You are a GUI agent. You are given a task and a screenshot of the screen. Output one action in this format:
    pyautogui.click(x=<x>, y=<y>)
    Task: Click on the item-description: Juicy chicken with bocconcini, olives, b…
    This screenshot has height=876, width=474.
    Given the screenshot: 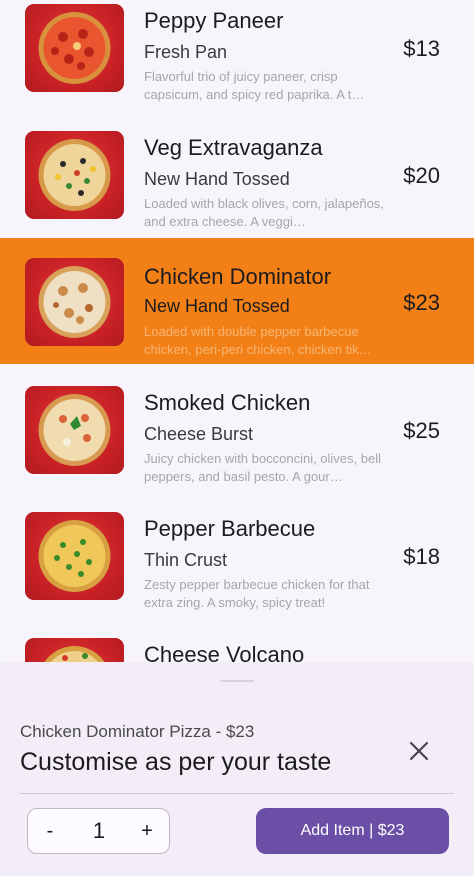 What is the action you would take?
    pyautogui.click(x=262, y=467)
    